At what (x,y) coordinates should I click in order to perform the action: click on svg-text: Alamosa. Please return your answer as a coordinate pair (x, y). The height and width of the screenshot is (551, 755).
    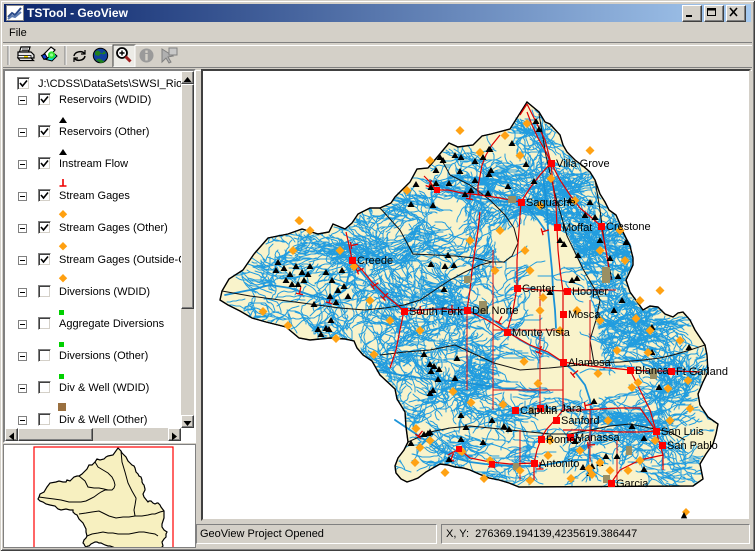
    Looking at the image, I should click on (590, 363).